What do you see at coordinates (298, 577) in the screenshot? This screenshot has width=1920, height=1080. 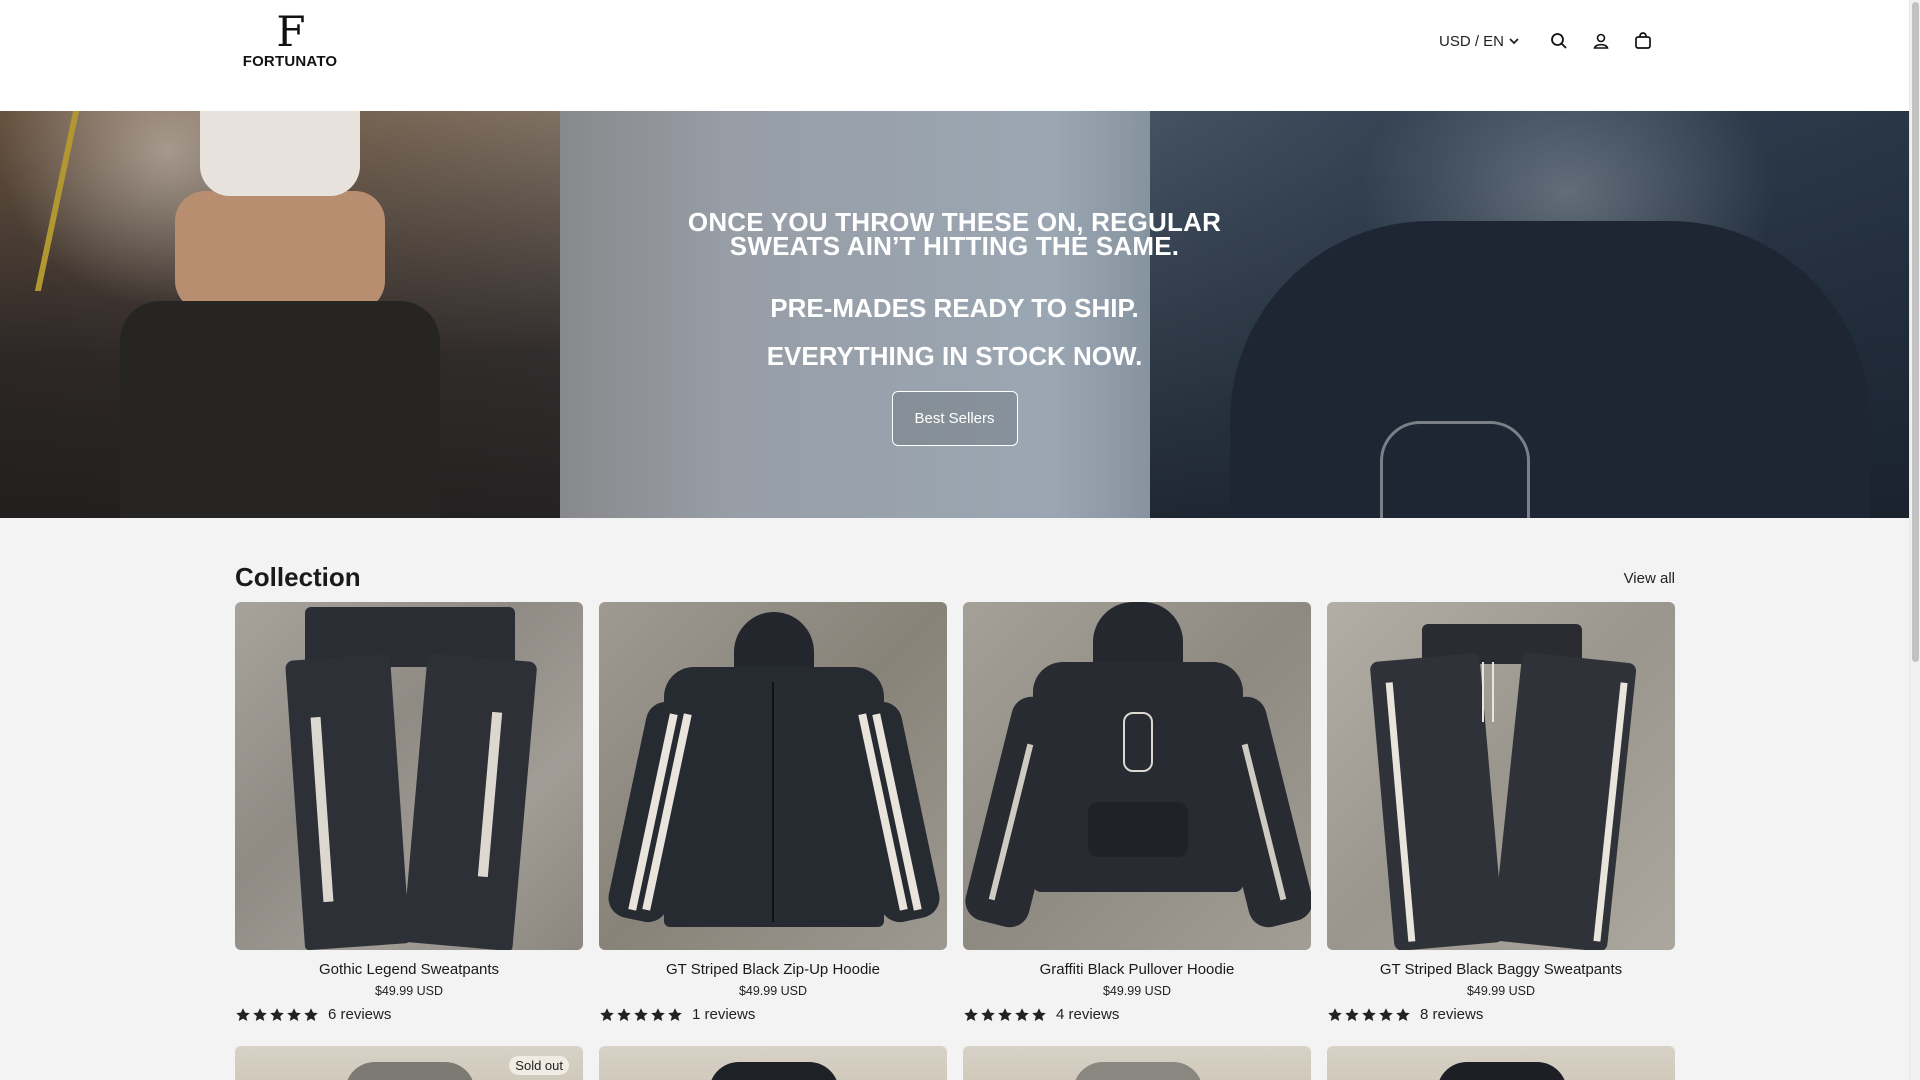 I see `collection-title: Collection` at bounding box center [298, 577].